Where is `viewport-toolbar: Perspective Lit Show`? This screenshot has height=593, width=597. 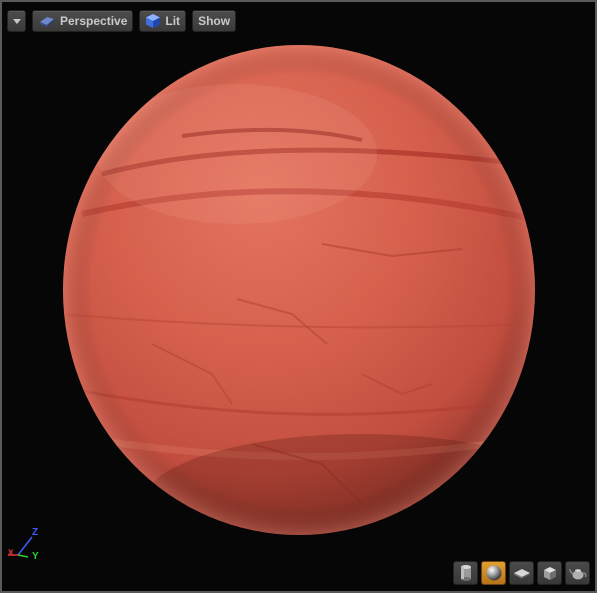
viewport-toolbar: Perspective Lit Show is located at coordinates (122, 21).